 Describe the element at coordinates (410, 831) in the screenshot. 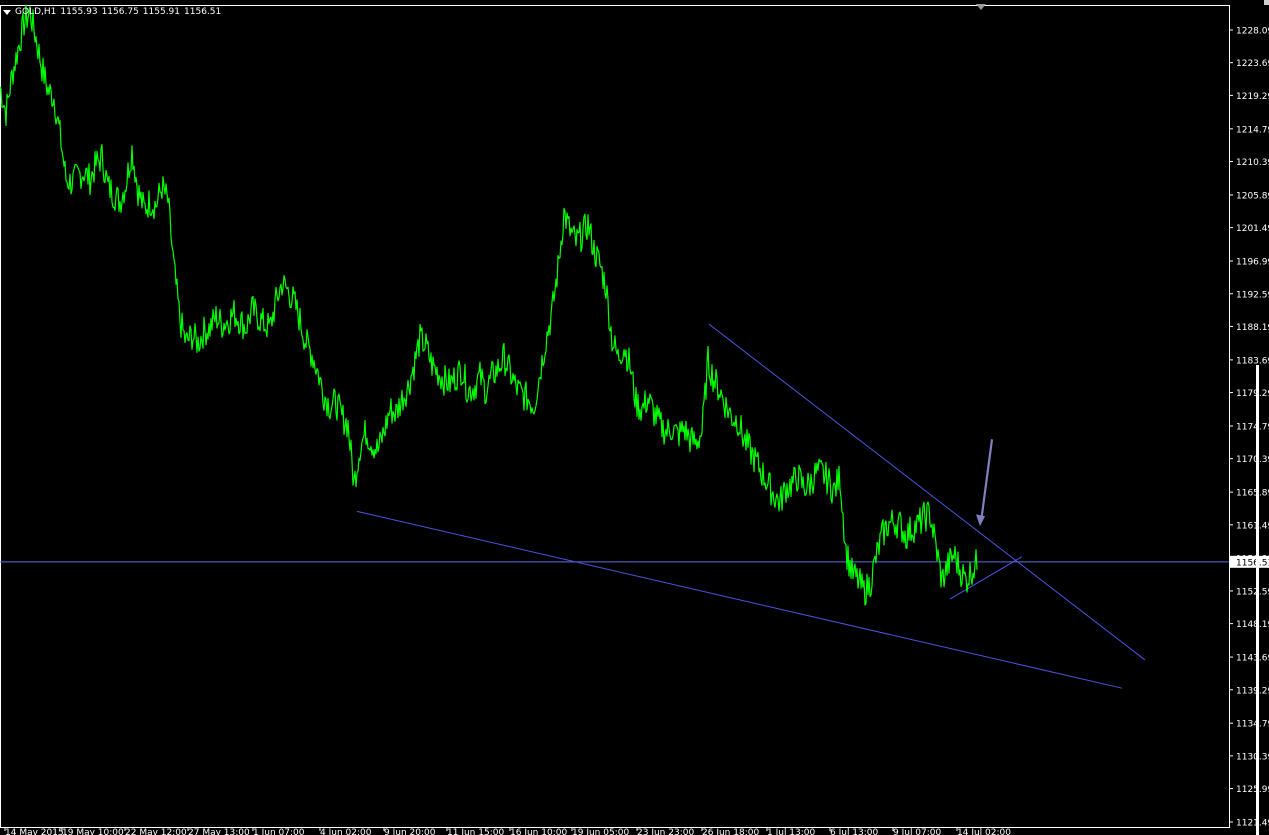

I see `time-tick-label: 9 Jun 20:00` at that location.